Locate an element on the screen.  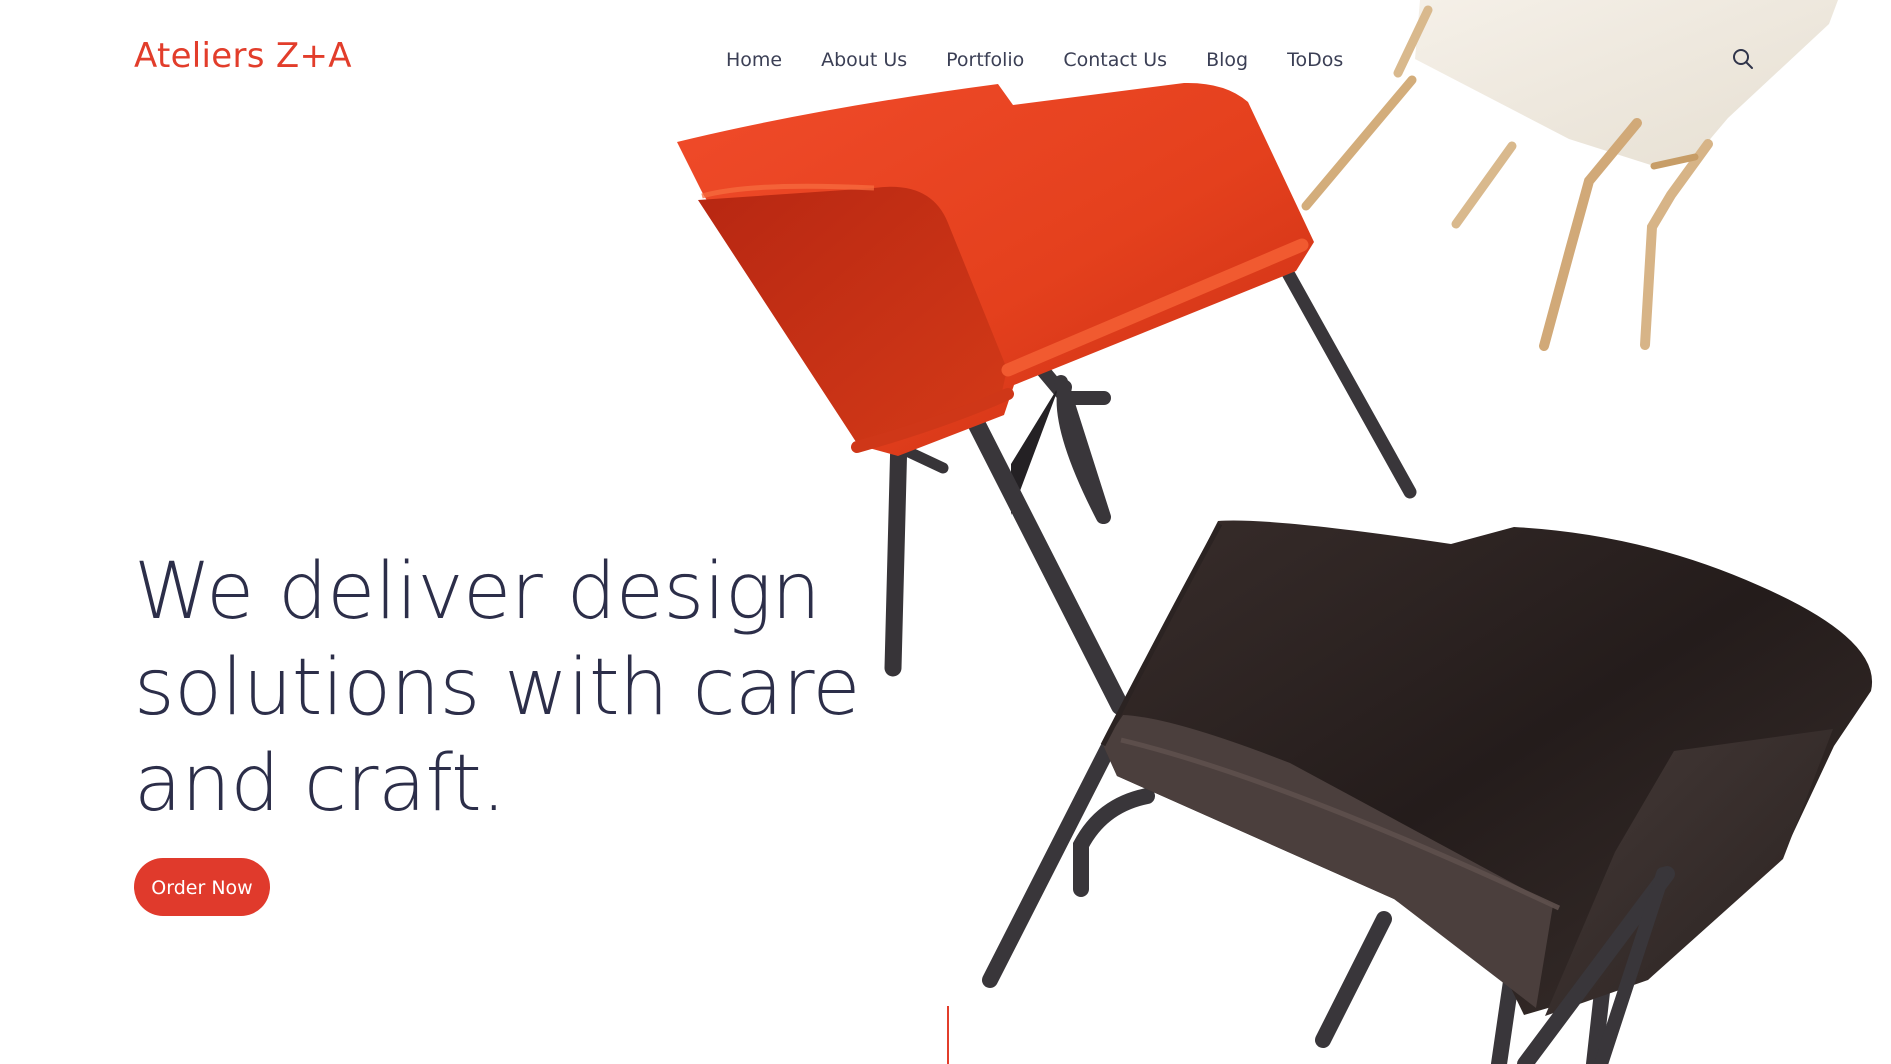
hero-headline-line-3: and craft. is located at coordinates (320, 784).